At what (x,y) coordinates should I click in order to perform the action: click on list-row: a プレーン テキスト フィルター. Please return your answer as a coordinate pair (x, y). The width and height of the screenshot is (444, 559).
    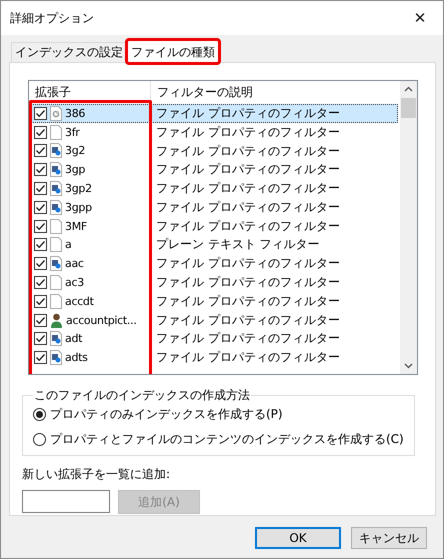
    Looking at the image, I should click on (214, 245).